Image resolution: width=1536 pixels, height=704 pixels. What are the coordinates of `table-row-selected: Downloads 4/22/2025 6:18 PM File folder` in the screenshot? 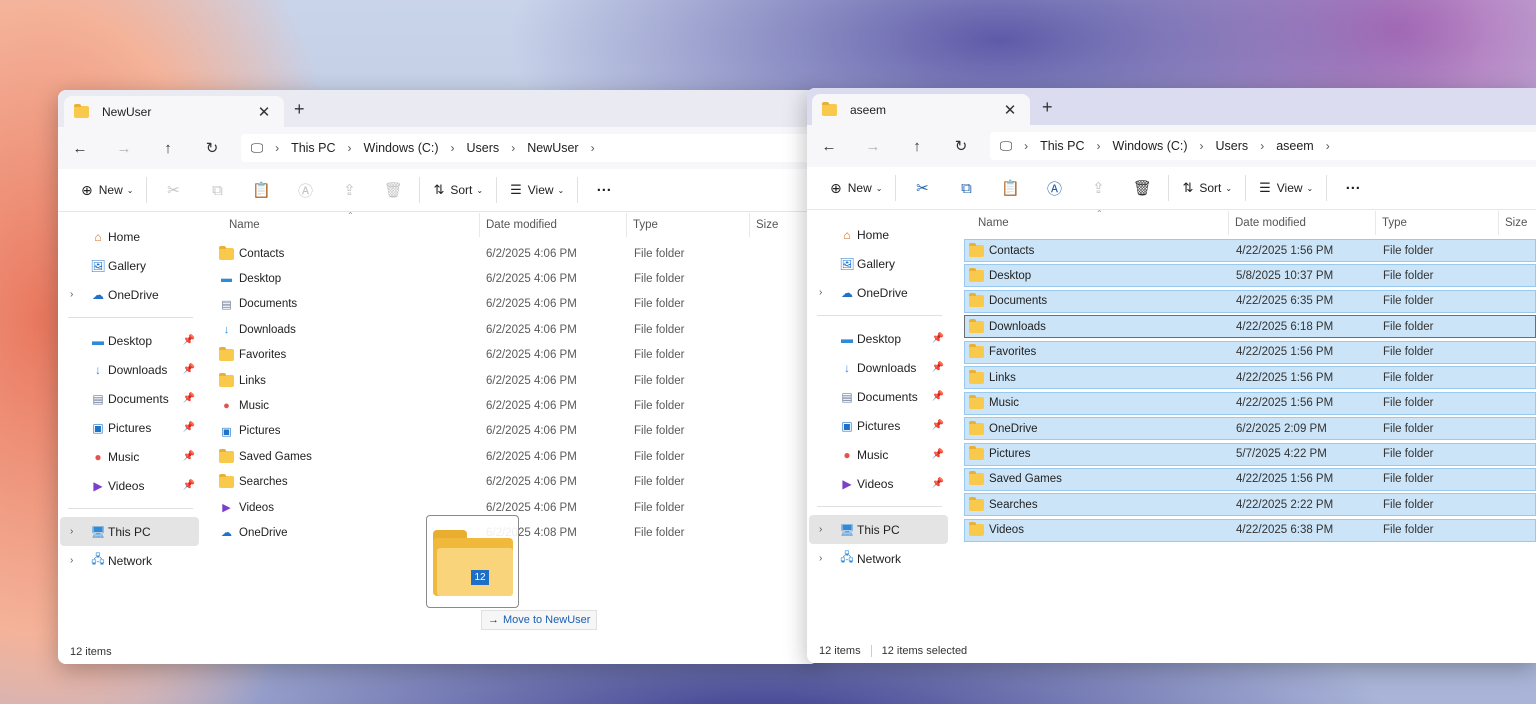 It's located at (1250, 327).